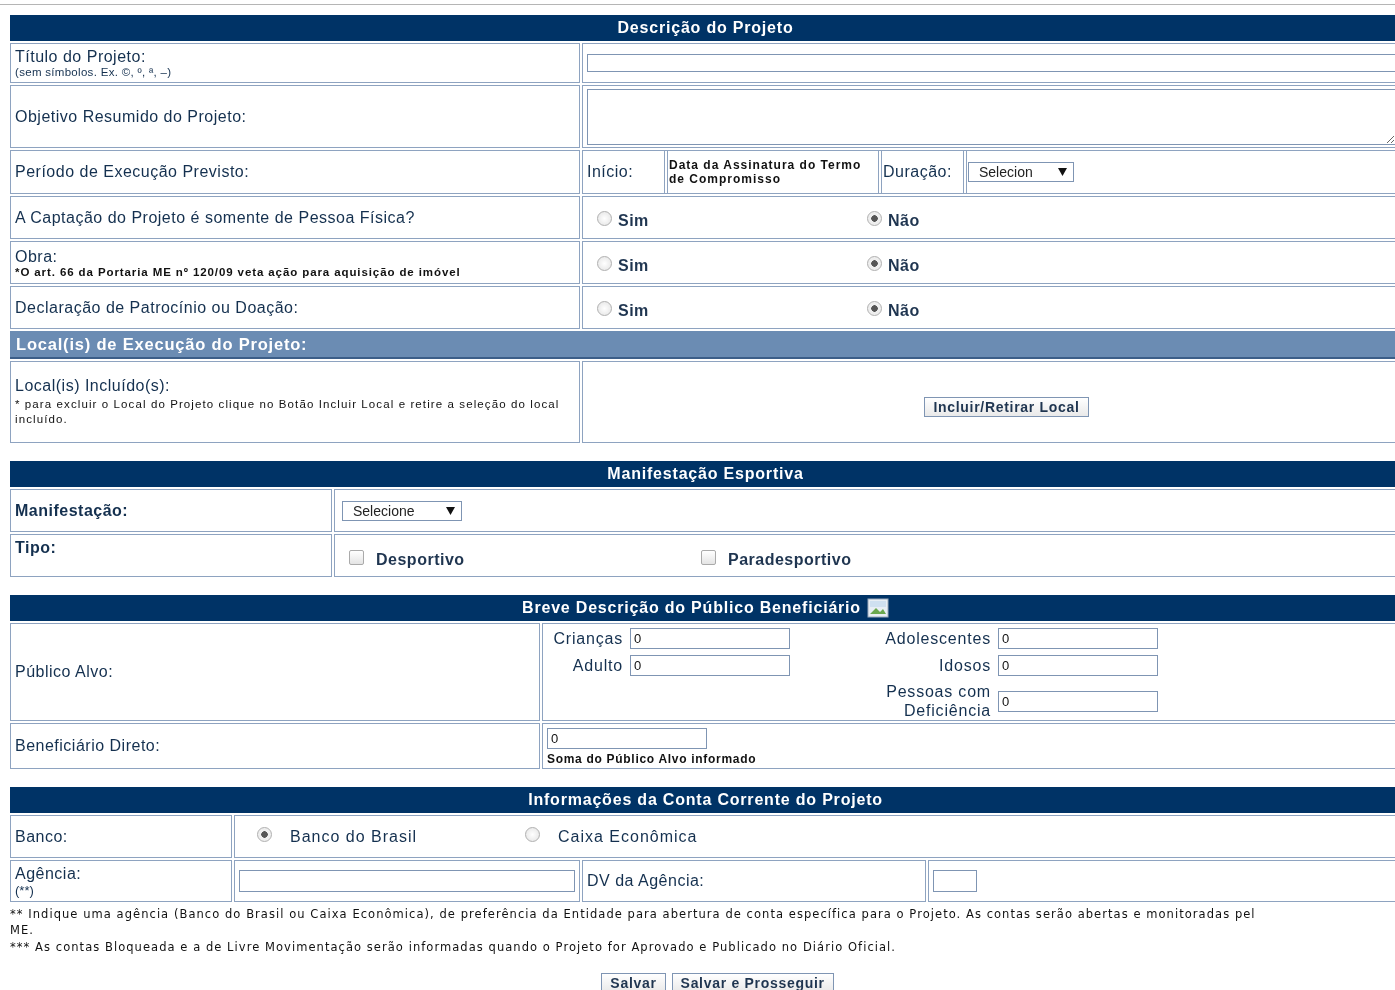  Describe the element at coordinates (132, 172) in the screenshot. I see `field-label: Período de Execução Previsto:` at that location.